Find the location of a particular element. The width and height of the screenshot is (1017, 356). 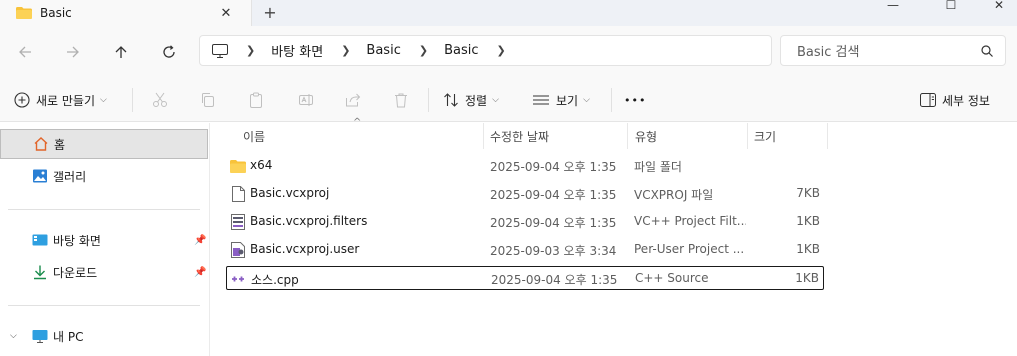

sidebar-item-home: 홈 is located at coordinates (104, 144).